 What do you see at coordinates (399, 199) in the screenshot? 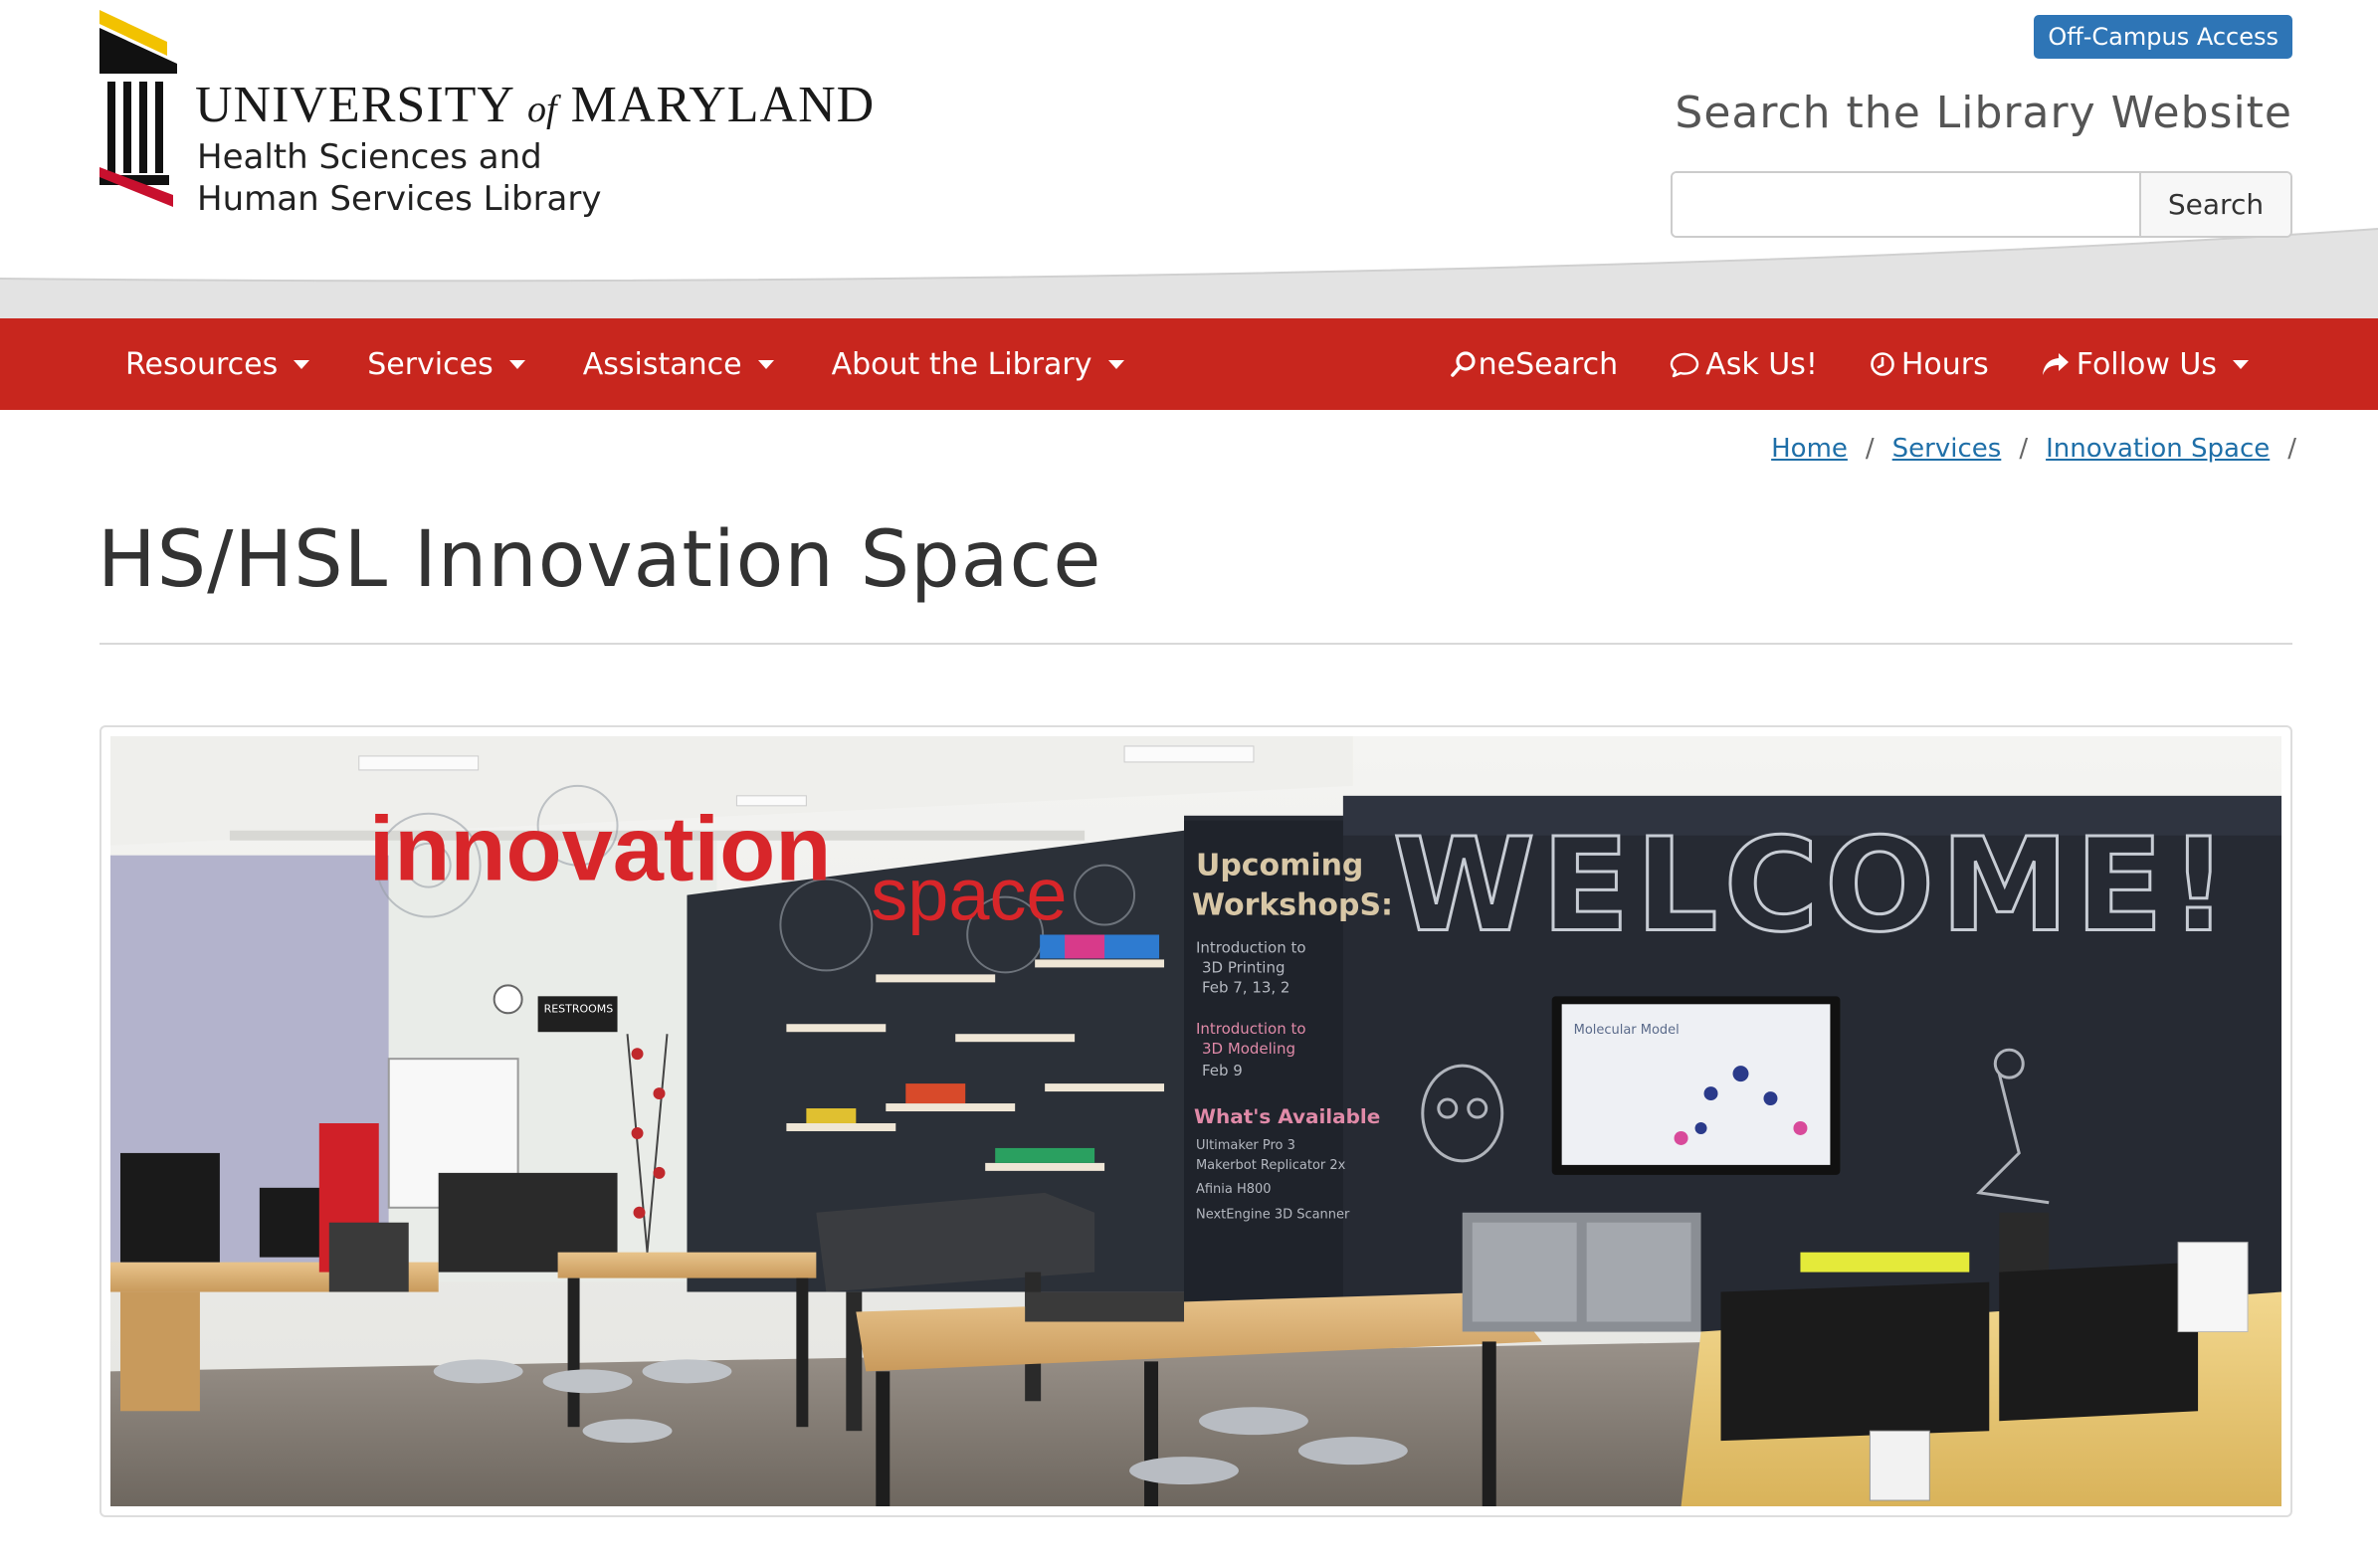
I see `logo-subtitle-line2: Human Services Library` at bounding box center [399, 199].